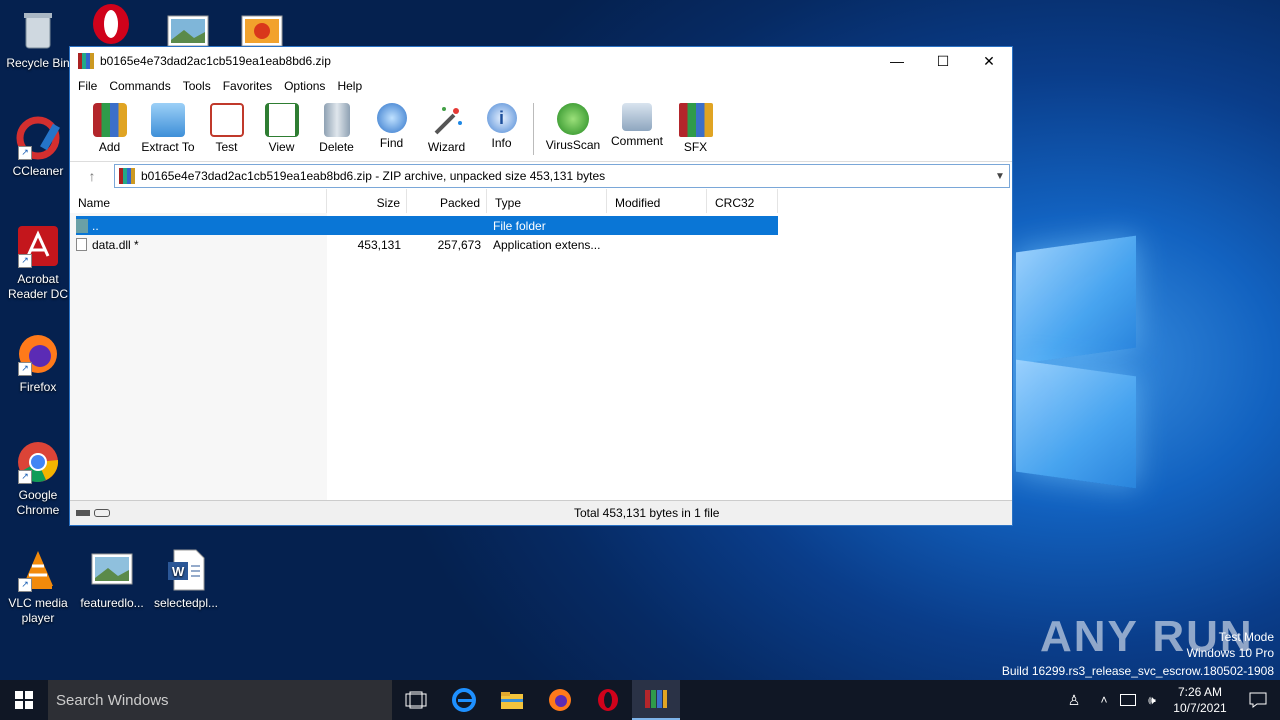  Describe the element at coordinates (198, 357) in the screenshot. I see `name-column-background` at that location.